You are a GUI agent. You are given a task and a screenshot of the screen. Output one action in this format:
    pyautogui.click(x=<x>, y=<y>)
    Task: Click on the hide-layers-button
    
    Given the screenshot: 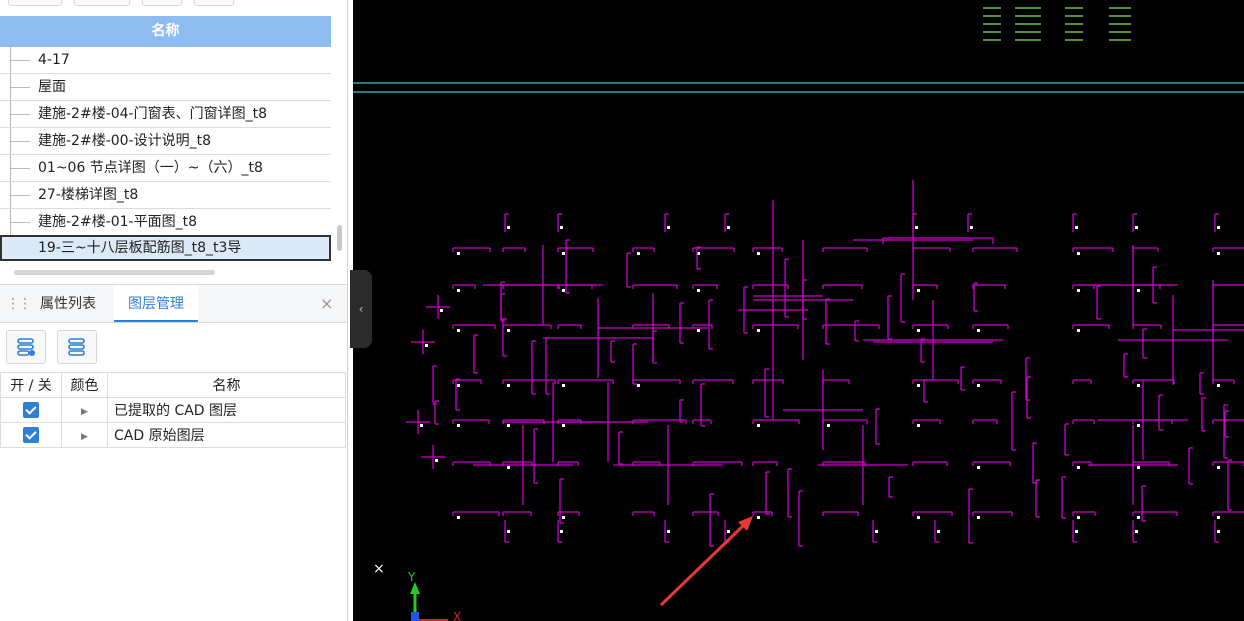 What is the action you would take?
    pyautogui.click(x=77, y=347)
    